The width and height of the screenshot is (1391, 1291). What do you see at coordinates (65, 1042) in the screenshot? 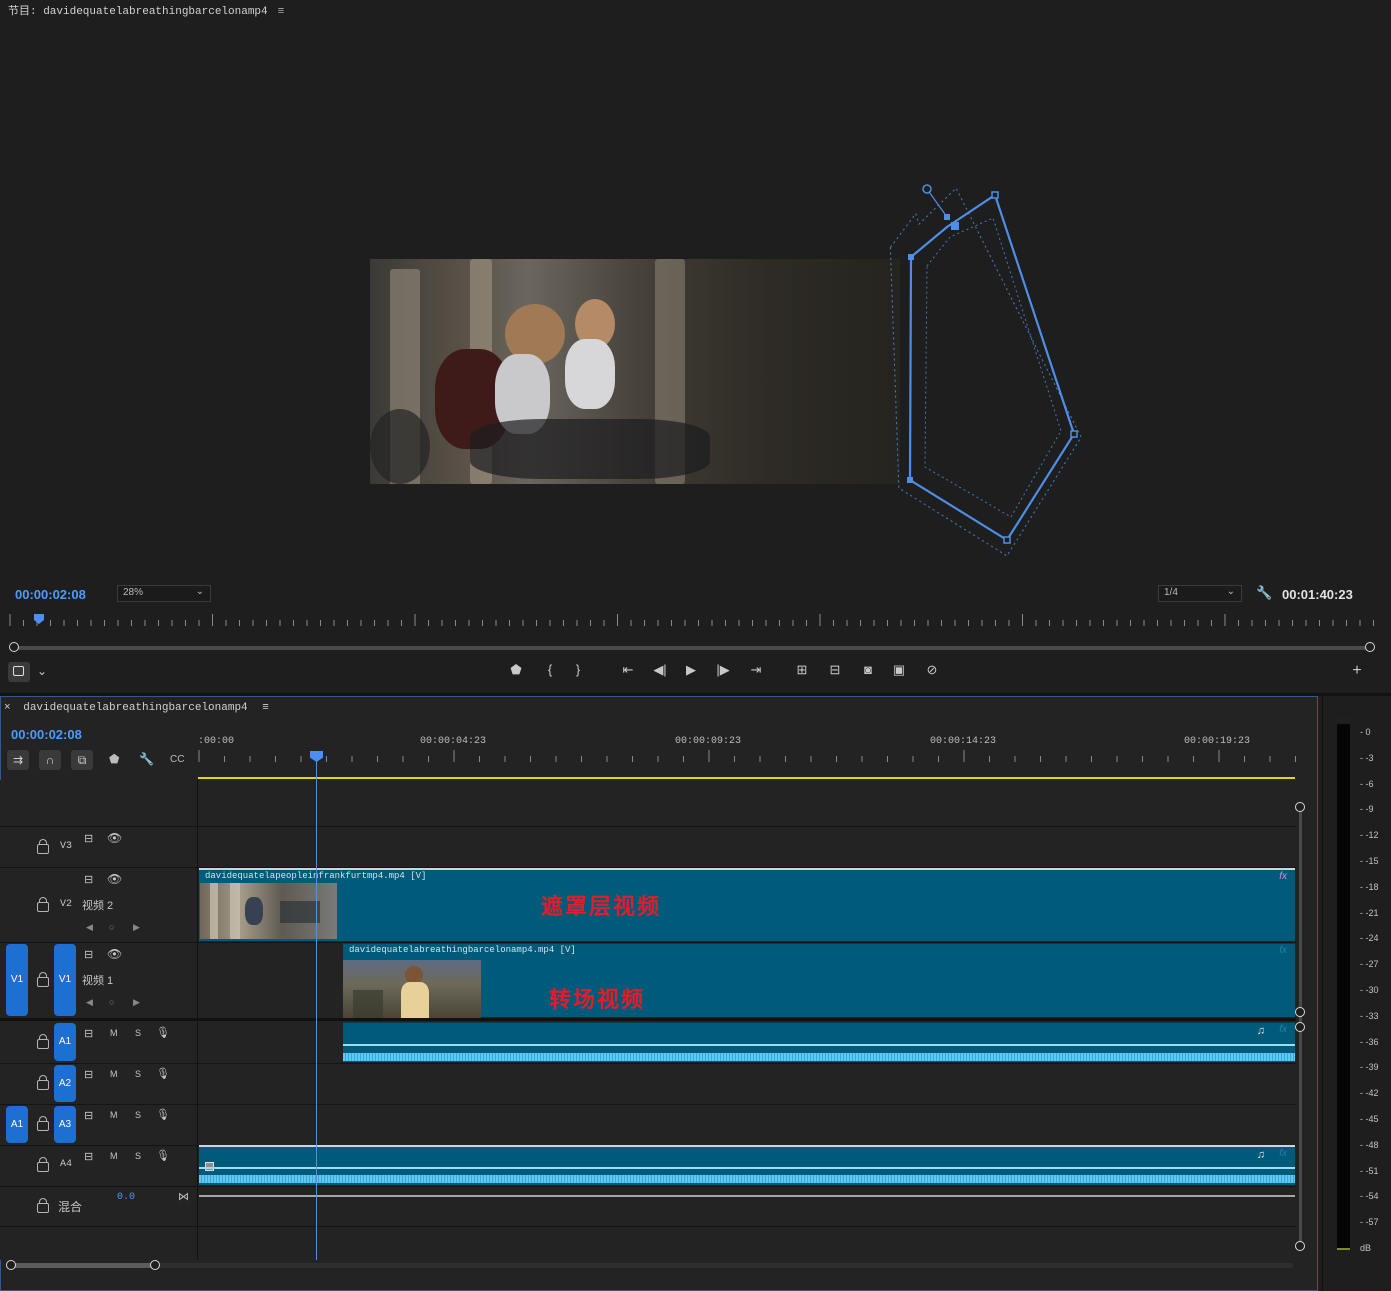
I see `track-target-a1: A1` at bounding box center [65, 1042].